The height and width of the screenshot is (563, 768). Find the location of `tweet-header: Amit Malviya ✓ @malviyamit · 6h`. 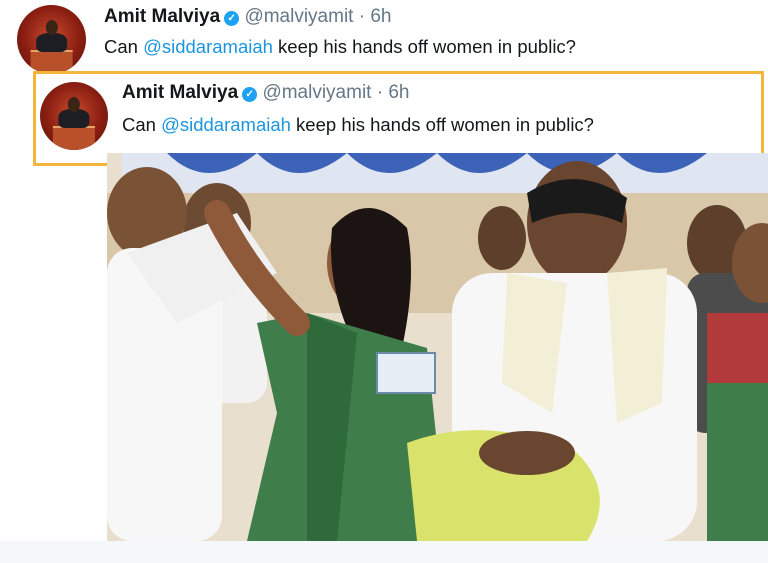

tweet-header: Amit Malviya ✓ @malviyamit · 6h is located at coordinates (248, 17).